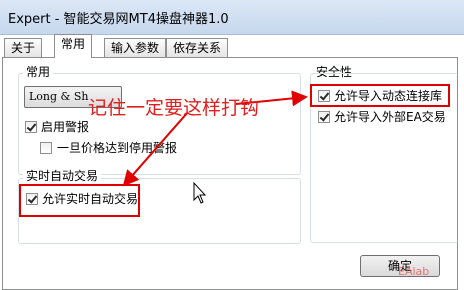 Image resolution: width=464 pixels, height=290 pixels. What do you see at coordinates (174, 108) in the screenshot?
I see `annotation-text: 记住一定要这样打钩` at bounding box center [174, 108].